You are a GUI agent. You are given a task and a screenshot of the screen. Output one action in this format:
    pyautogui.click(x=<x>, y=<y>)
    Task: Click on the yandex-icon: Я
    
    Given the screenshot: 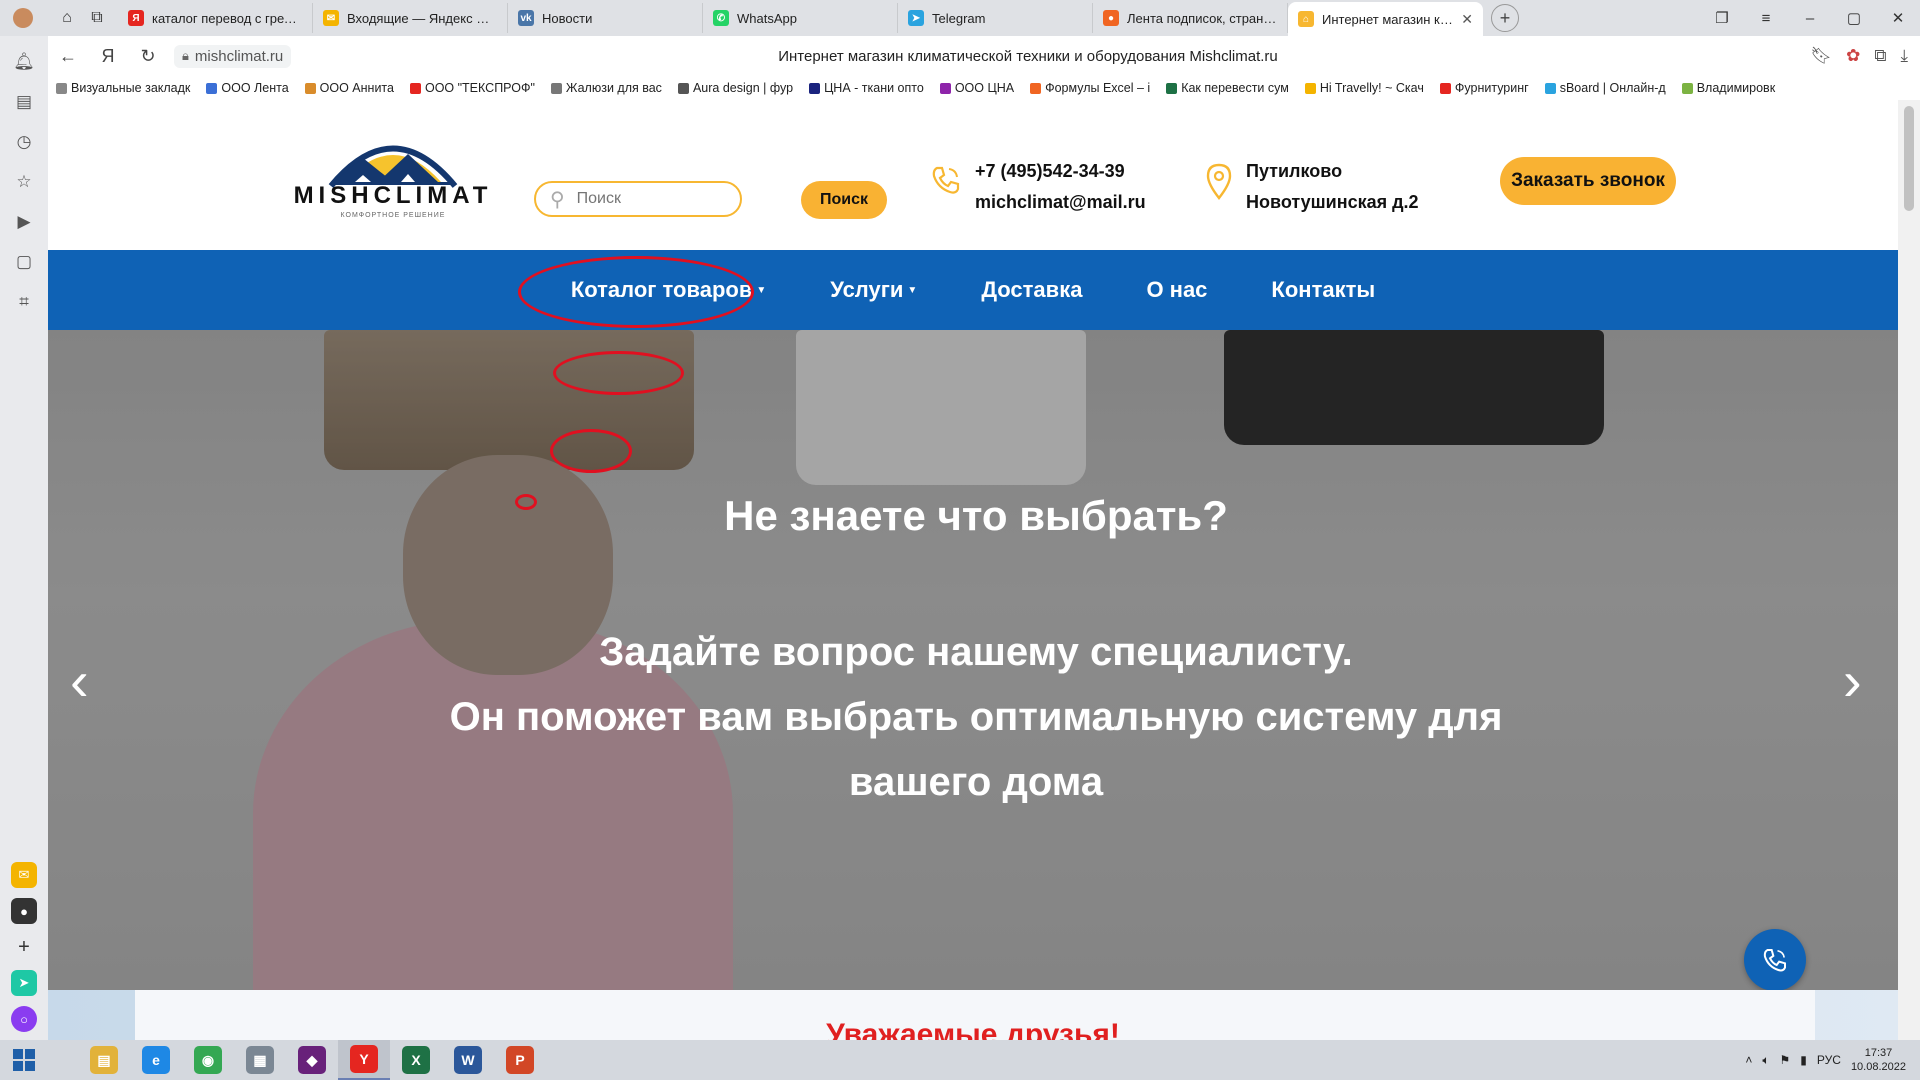 What is the action you would take?
    pyautogui.click(x=136, y=18)
    